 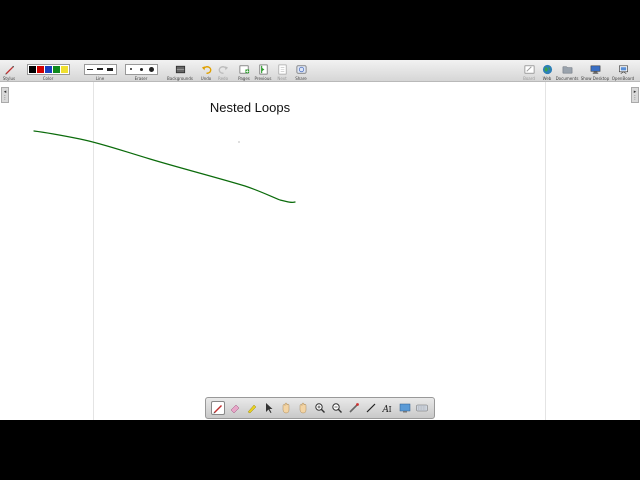 What do you see at coordinates (223, 78) in the screenshot?
I see `redo-label: Redo` at bounding box center [223, 78].